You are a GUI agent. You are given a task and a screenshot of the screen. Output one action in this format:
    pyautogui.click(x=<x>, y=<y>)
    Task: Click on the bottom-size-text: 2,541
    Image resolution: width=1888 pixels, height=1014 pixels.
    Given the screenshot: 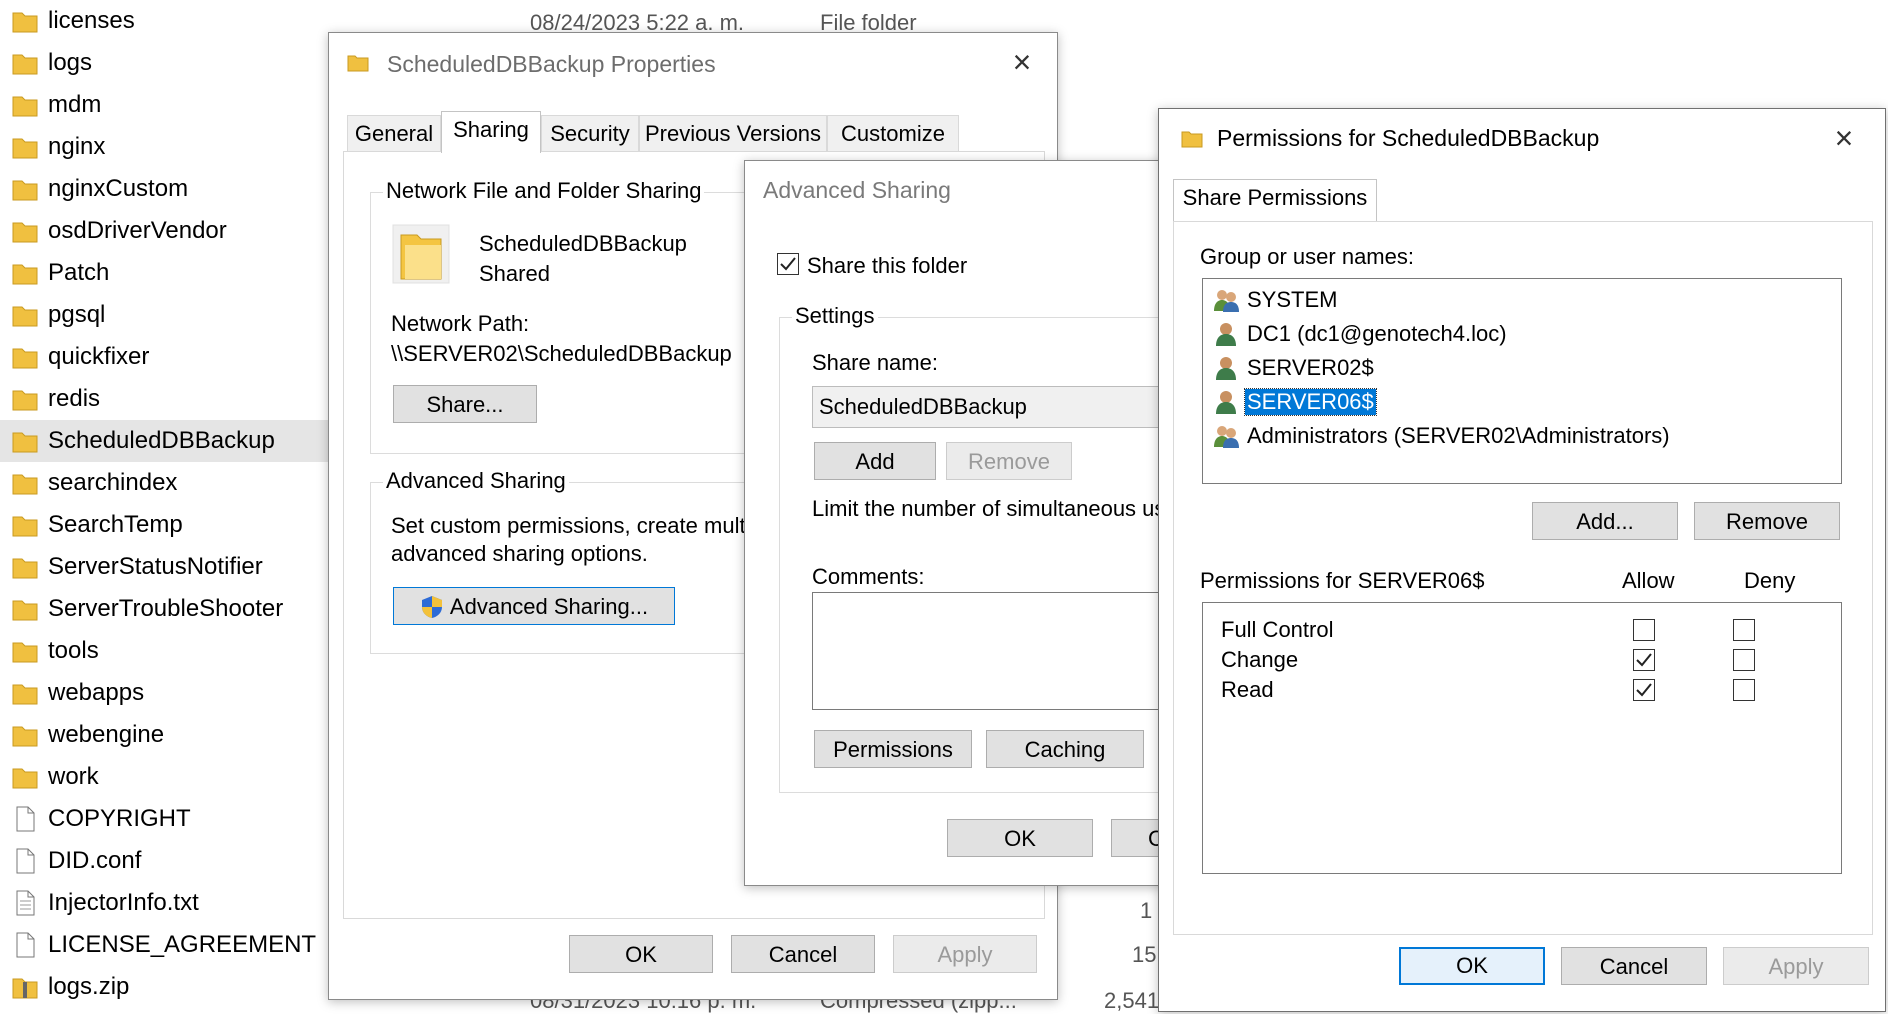 What is the action you would take?
    pyautogui.click(x=1132, y=1000)
    